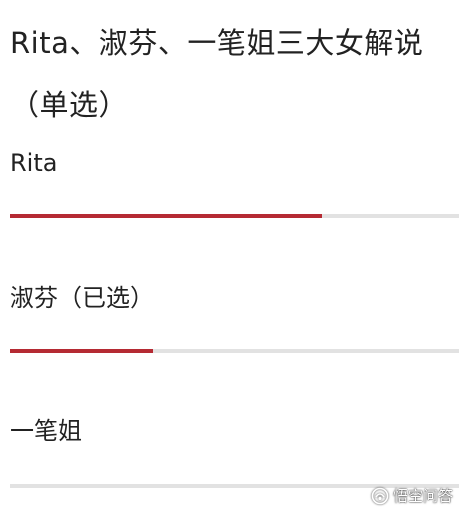 The height and width of the screenshot is (509, 459). What do you see at coordinates (422, 496) in the screenshot?
I see `watermark-text: 悟空问答` at bounding box center [422, 496].